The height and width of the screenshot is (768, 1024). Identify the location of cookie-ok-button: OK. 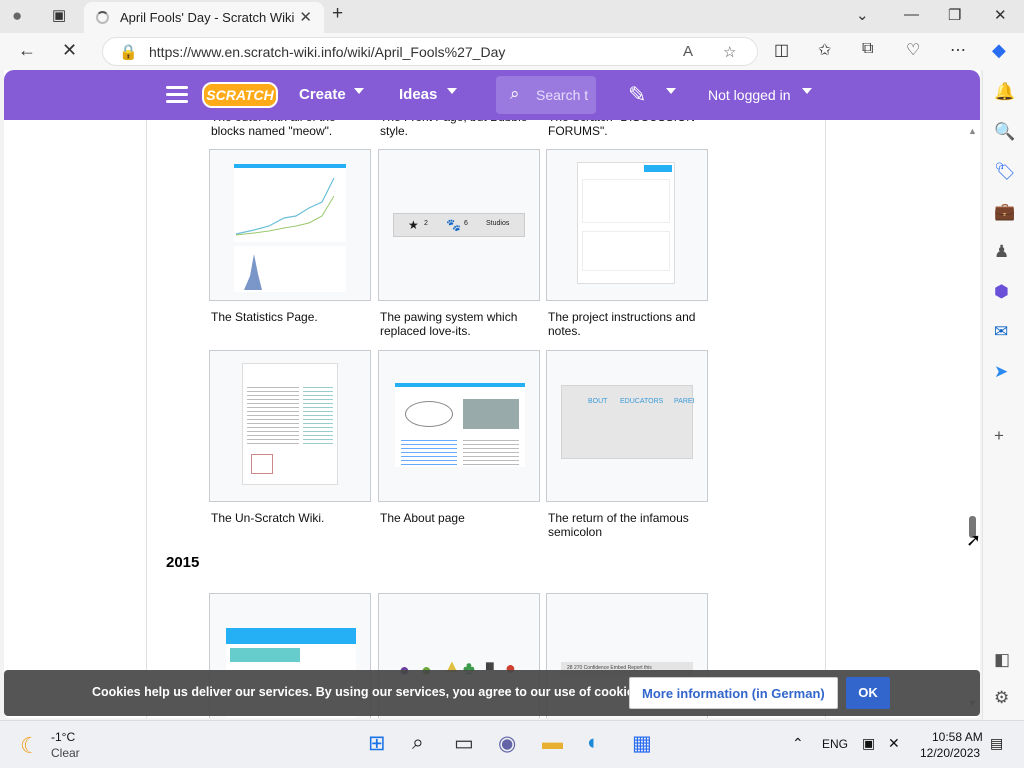
(868, 693).